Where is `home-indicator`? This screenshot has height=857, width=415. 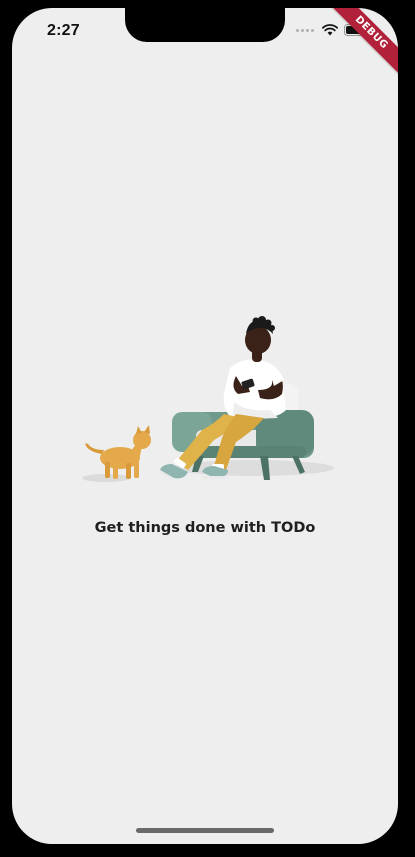 home-indicator is located at coordinates (205, 830).